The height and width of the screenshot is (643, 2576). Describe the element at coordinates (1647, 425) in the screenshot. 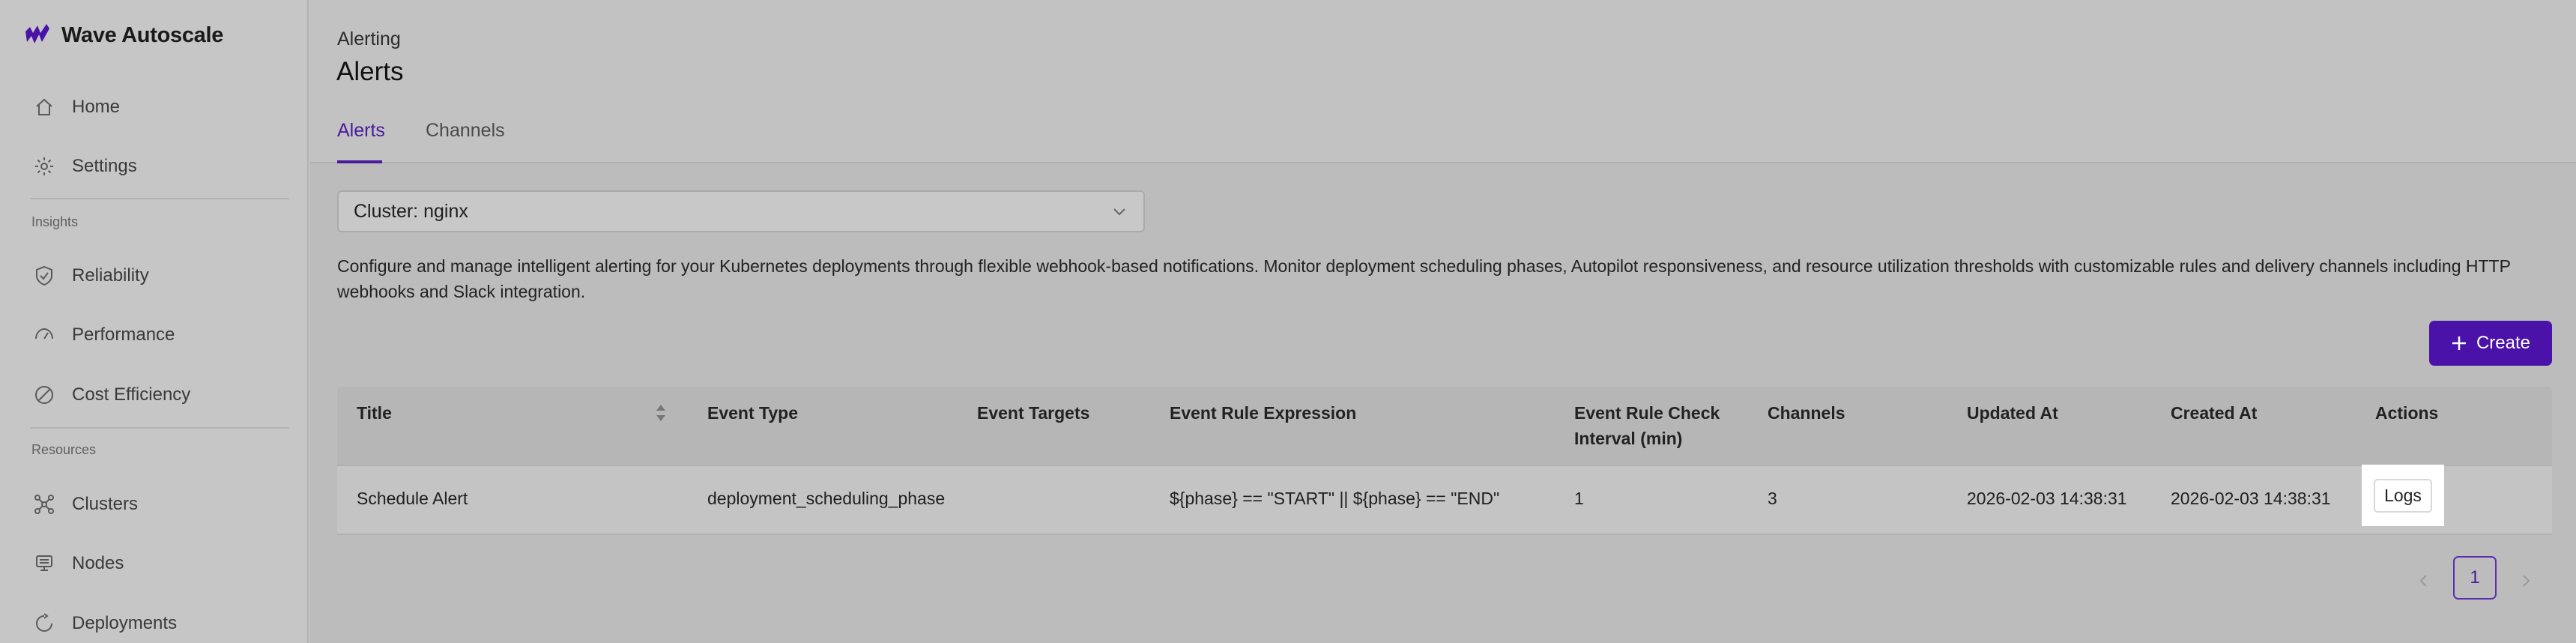

I see `column-header-check-interval: Event Rule Check Interval (min)` at that location.